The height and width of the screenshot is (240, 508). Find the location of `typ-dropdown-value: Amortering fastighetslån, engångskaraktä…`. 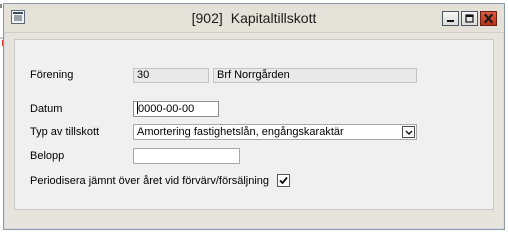

typ-dropdown-value: Amortering fastighetslån, engångskaraktä… is located at coordinates (240, 132).